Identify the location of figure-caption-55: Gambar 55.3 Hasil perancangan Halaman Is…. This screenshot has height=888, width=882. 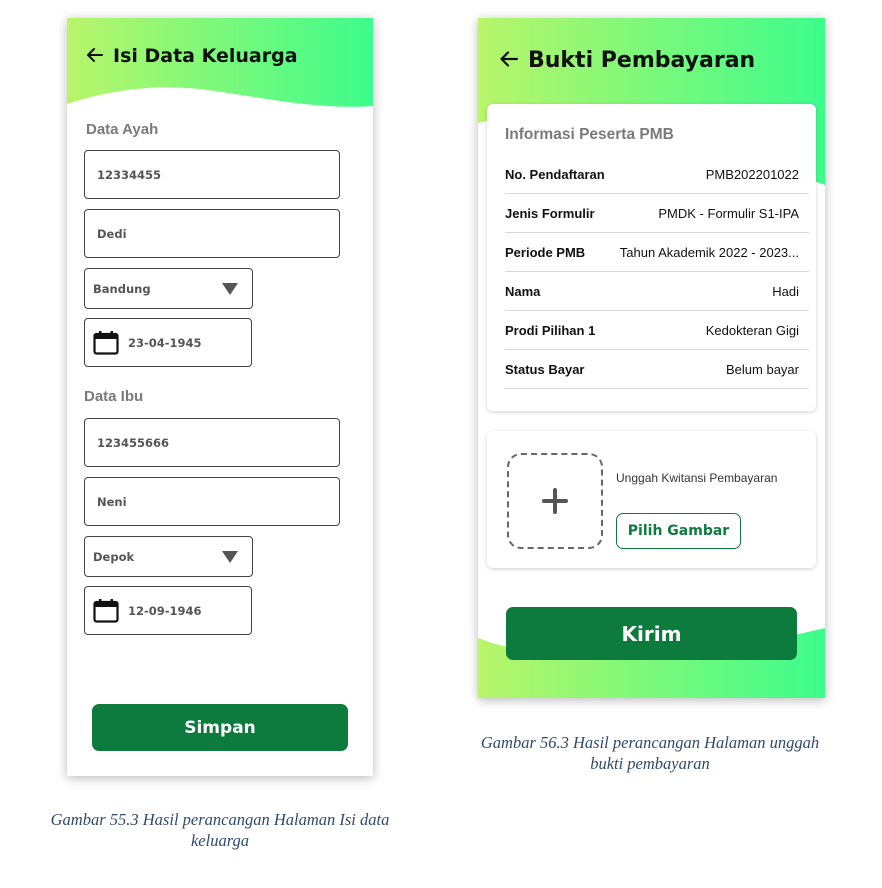
(220, 830).